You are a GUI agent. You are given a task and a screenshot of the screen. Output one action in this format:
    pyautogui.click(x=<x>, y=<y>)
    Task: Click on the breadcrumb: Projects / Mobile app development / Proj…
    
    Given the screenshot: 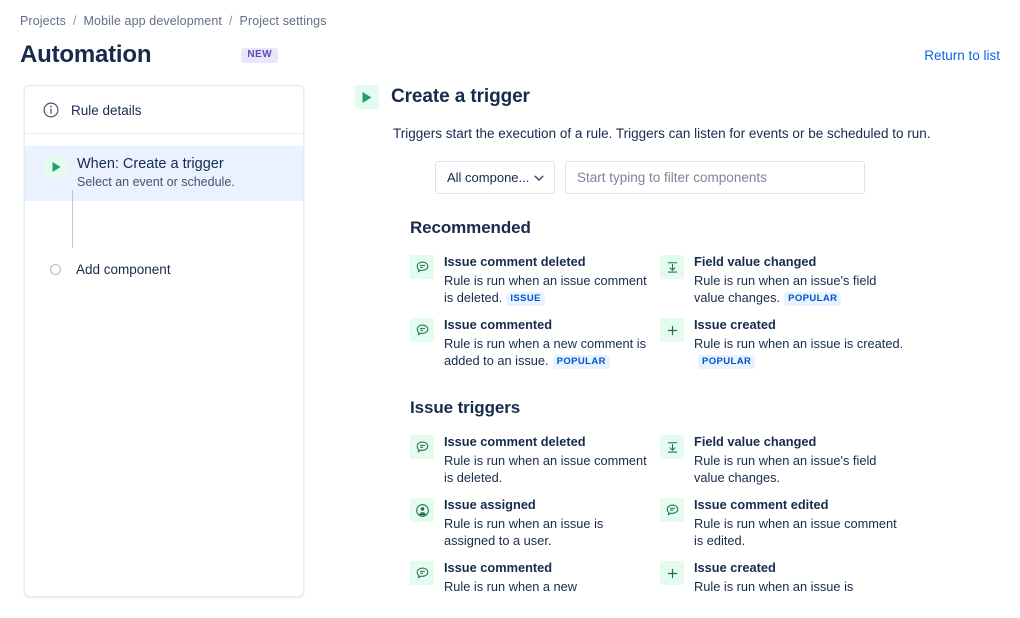 What is the action you would take?
    pyautogui.click(x=173, y=21)
    